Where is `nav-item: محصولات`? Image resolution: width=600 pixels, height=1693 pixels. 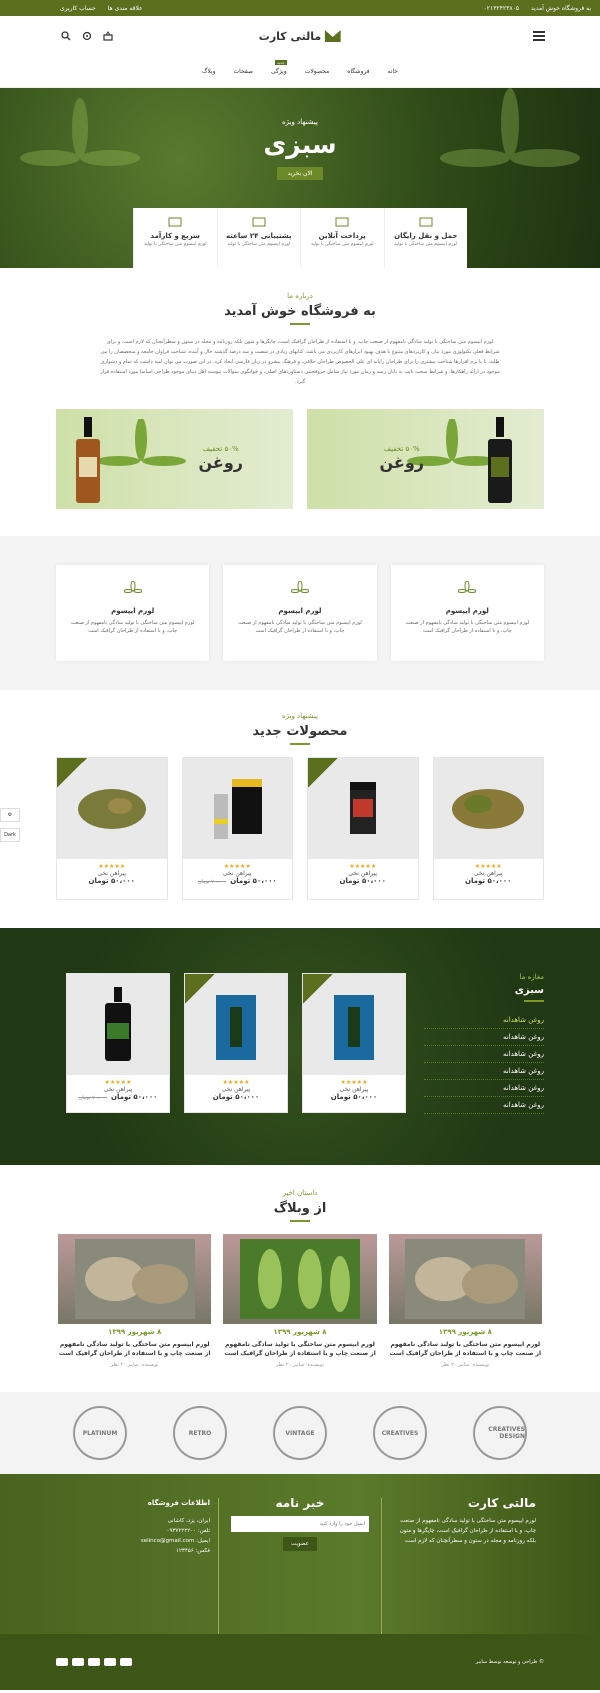
nav-item: محصولات is located at coordinates (317, 71).